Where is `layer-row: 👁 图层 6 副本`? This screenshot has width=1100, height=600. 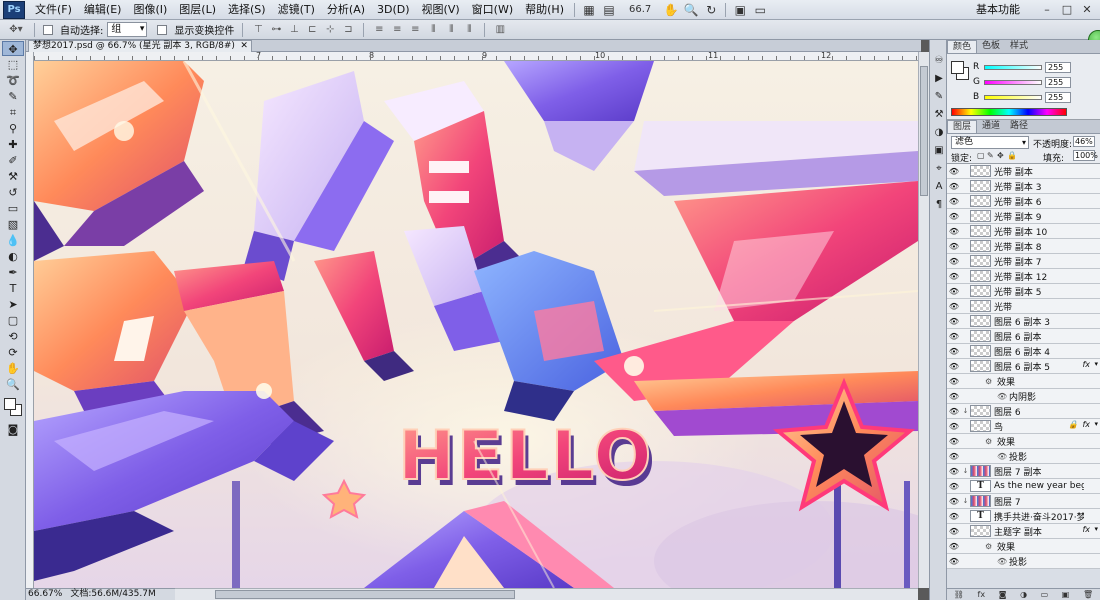 layer-row: 👁 图层 6 副本 is located at coordinates (1023, 336).